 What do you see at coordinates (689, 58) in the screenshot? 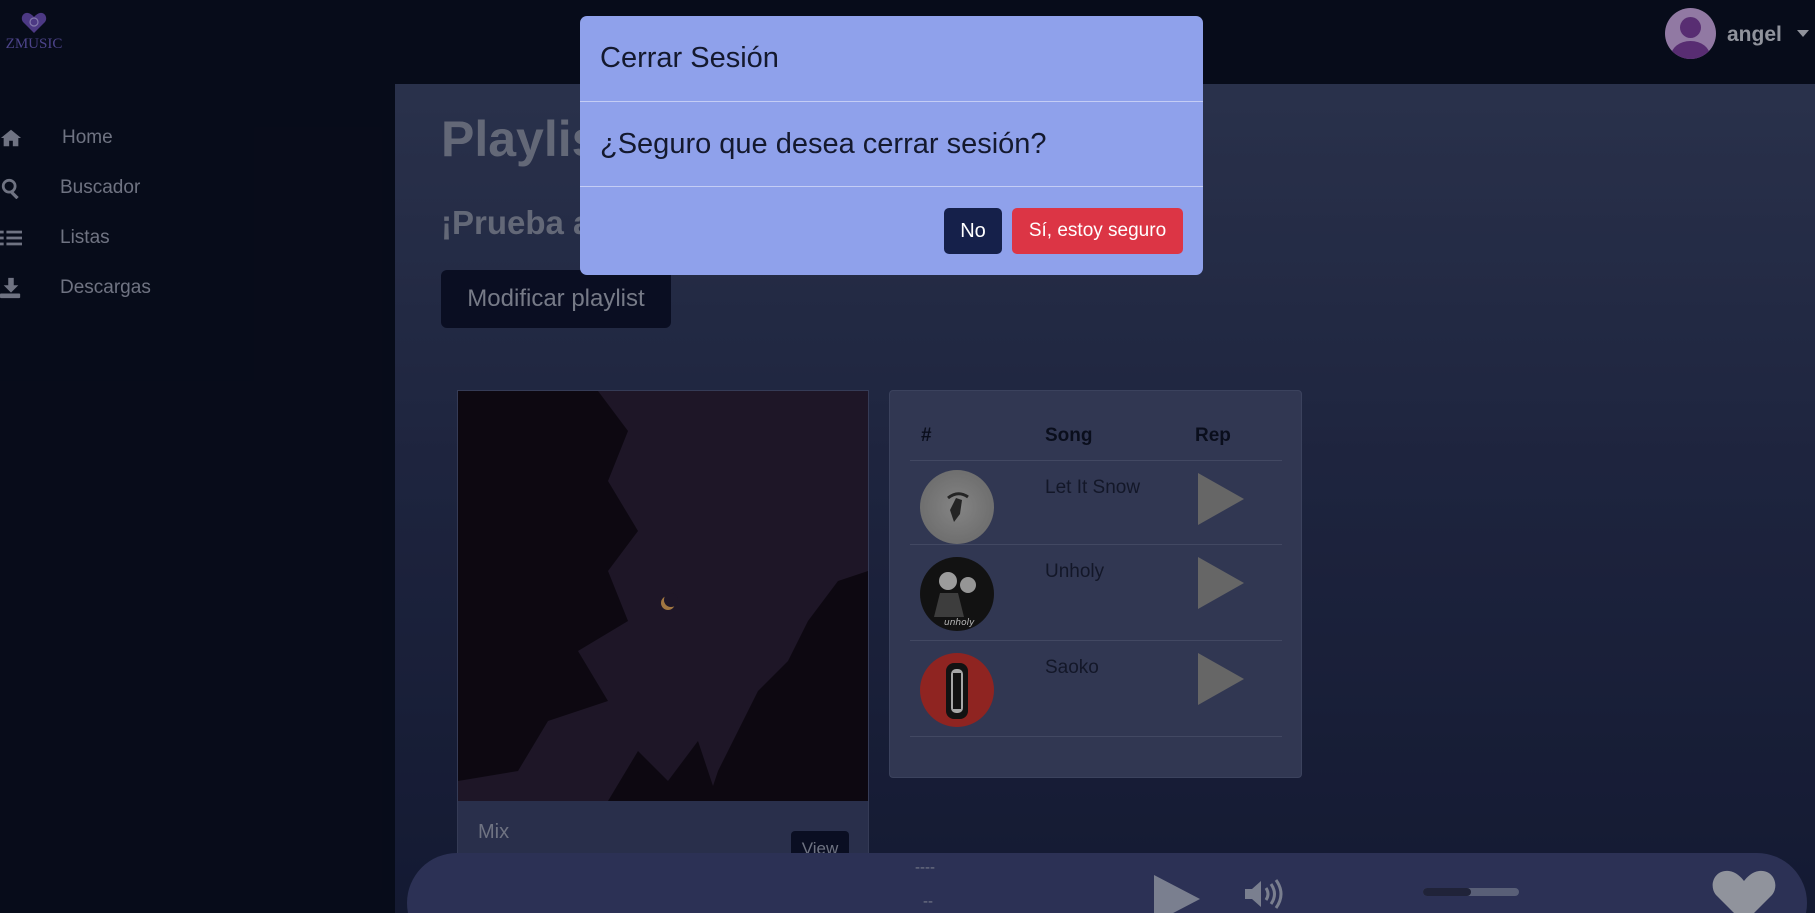
I see `modal-title: Cerrar Sesión` at bounding box center [689, 58].